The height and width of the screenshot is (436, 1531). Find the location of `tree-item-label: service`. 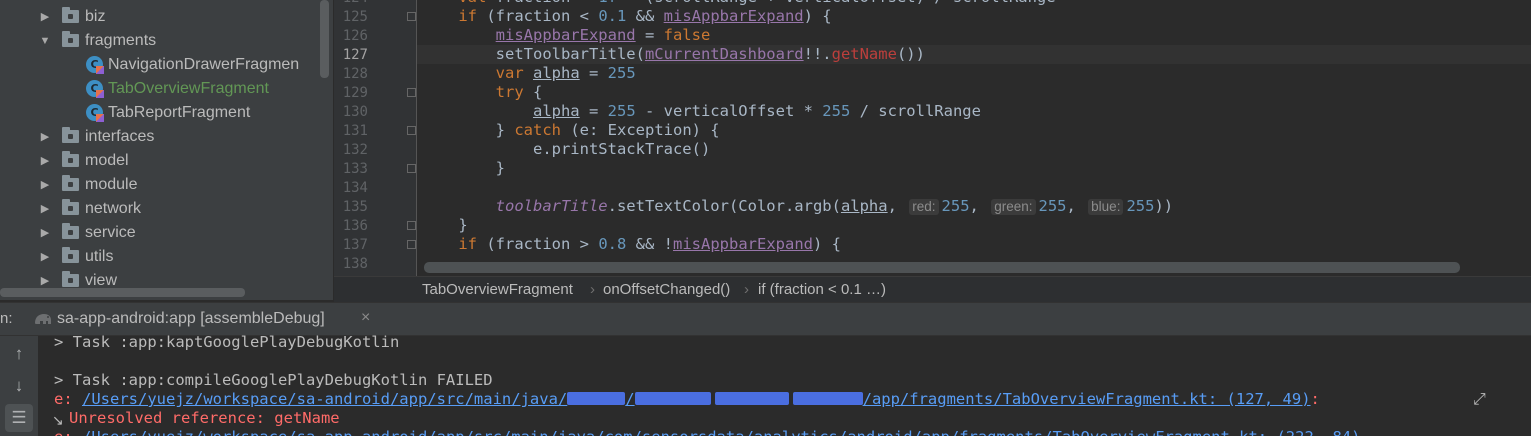

tree-item-label: service is located at coordinates (110, 232).